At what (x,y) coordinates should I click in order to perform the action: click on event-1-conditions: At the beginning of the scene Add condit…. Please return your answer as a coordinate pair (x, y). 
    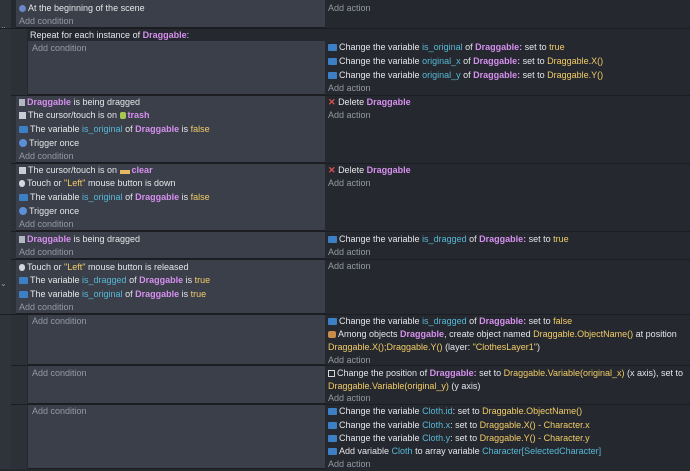
    Looking at the image, I should click on (170, 14).